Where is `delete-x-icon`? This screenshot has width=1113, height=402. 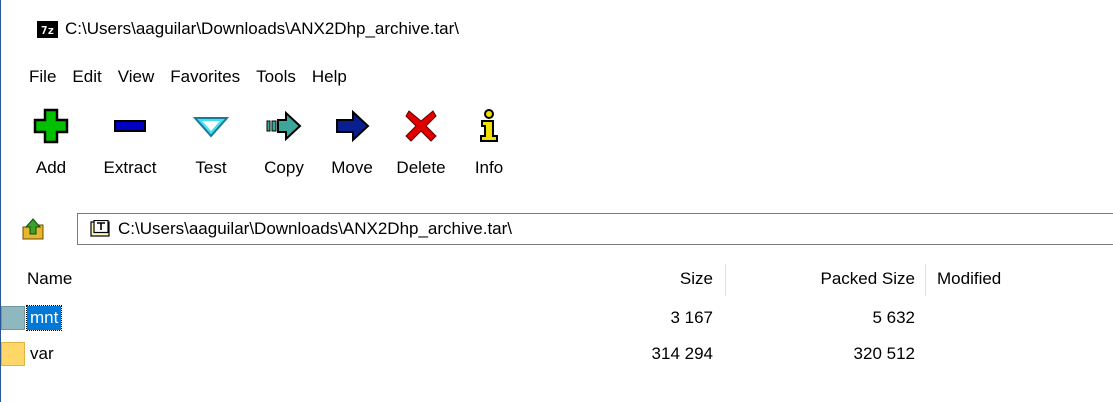 delete-x-icon is located at coordinates (421, 126).